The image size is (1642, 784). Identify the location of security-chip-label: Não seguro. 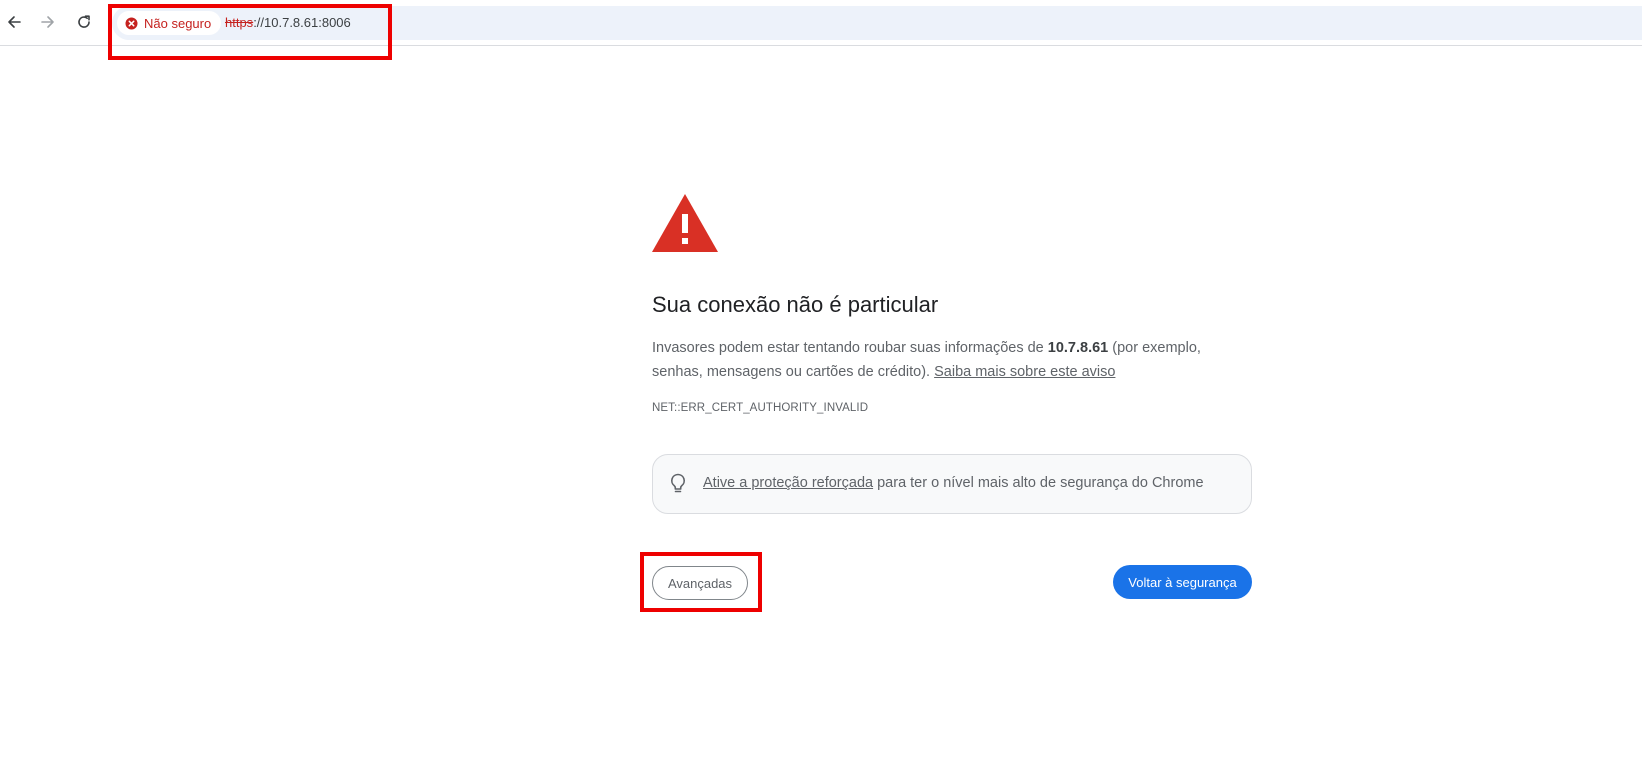
(178, 23).